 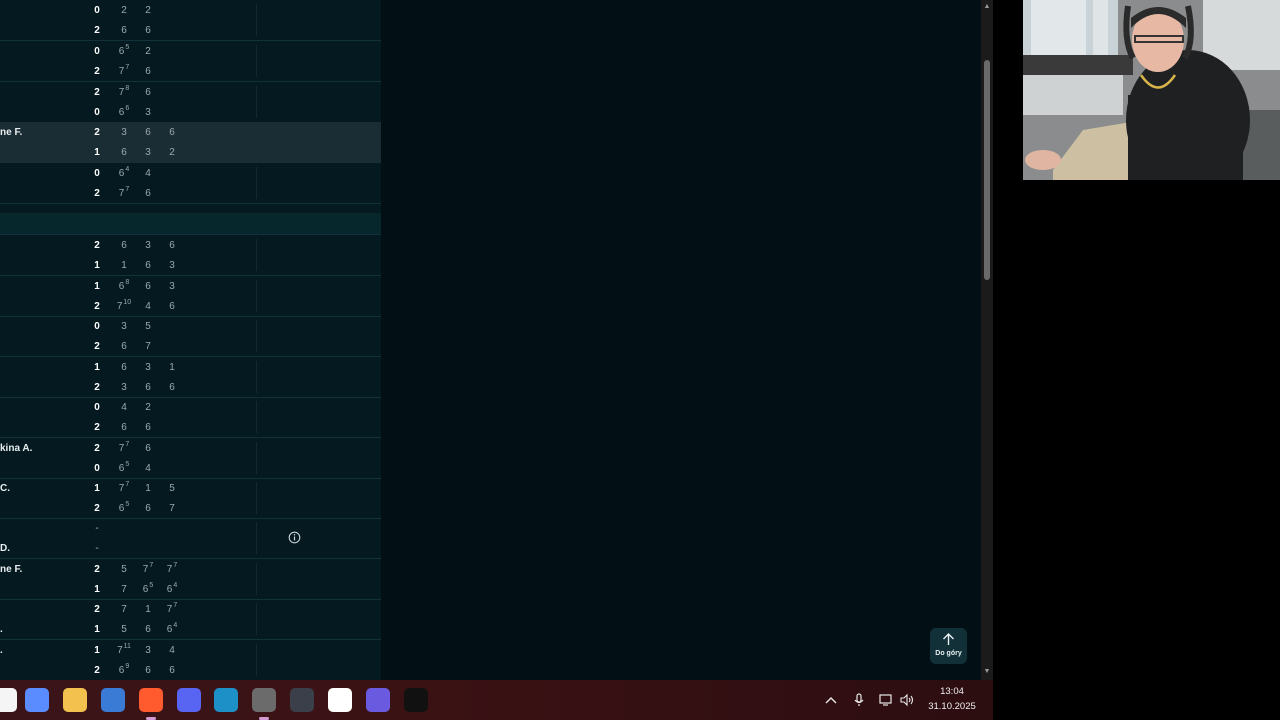 What do you see at coordinates (189, 700) in the screenshot?
I see `discord-icon` at bounding box center [189, 700].